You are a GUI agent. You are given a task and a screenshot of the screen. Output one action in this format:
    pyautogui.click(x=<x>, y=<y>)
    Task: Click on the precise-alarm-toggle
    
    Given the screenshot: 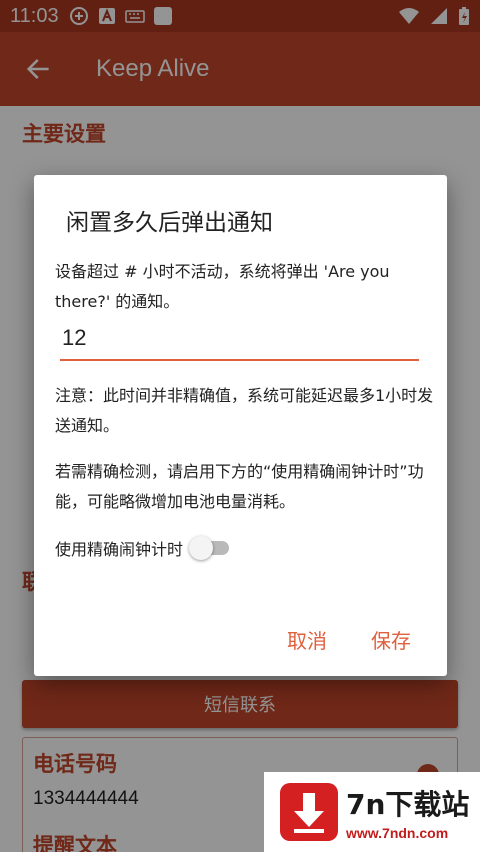 What is the action you would take?
    pyautogui.click(x=209, y=548)
    